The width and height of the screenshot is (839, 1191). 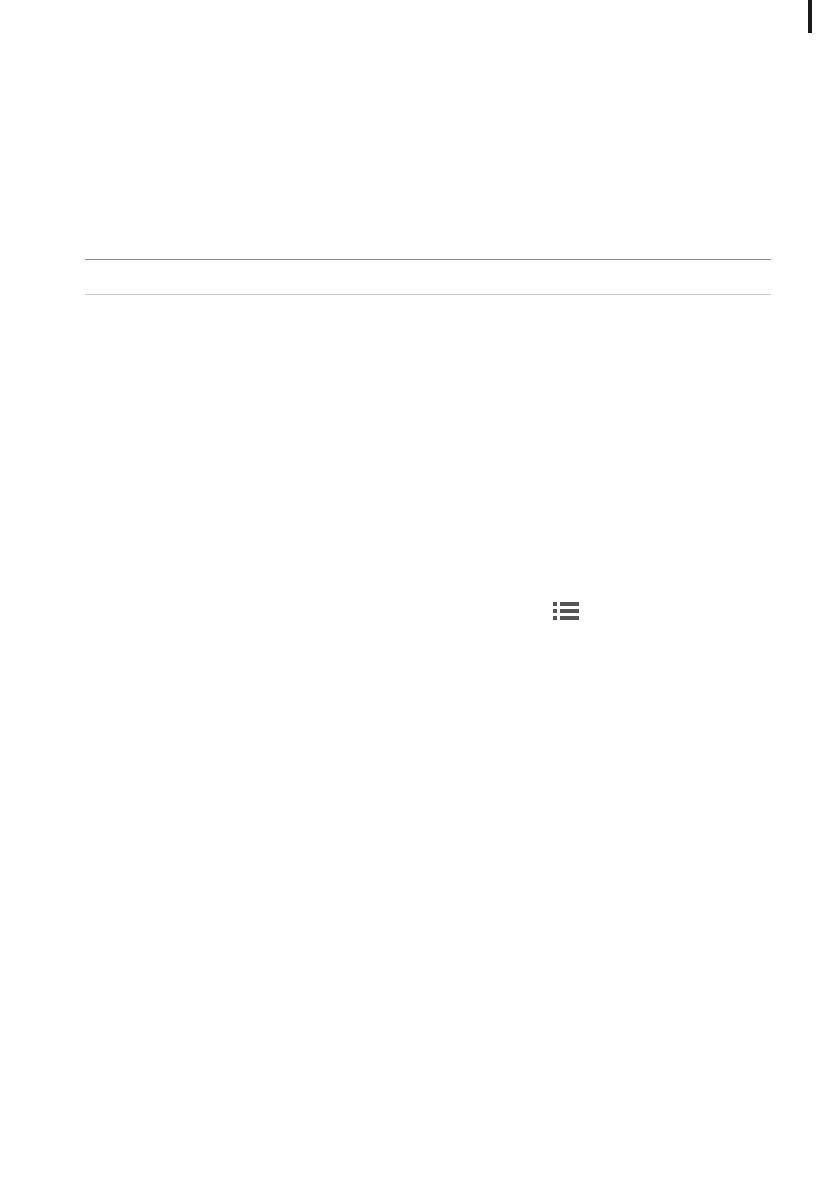 What do you see at coordinates (810, 16) in the screenshot?
I see `page-edge-marker` at bounding box center [810, 16].